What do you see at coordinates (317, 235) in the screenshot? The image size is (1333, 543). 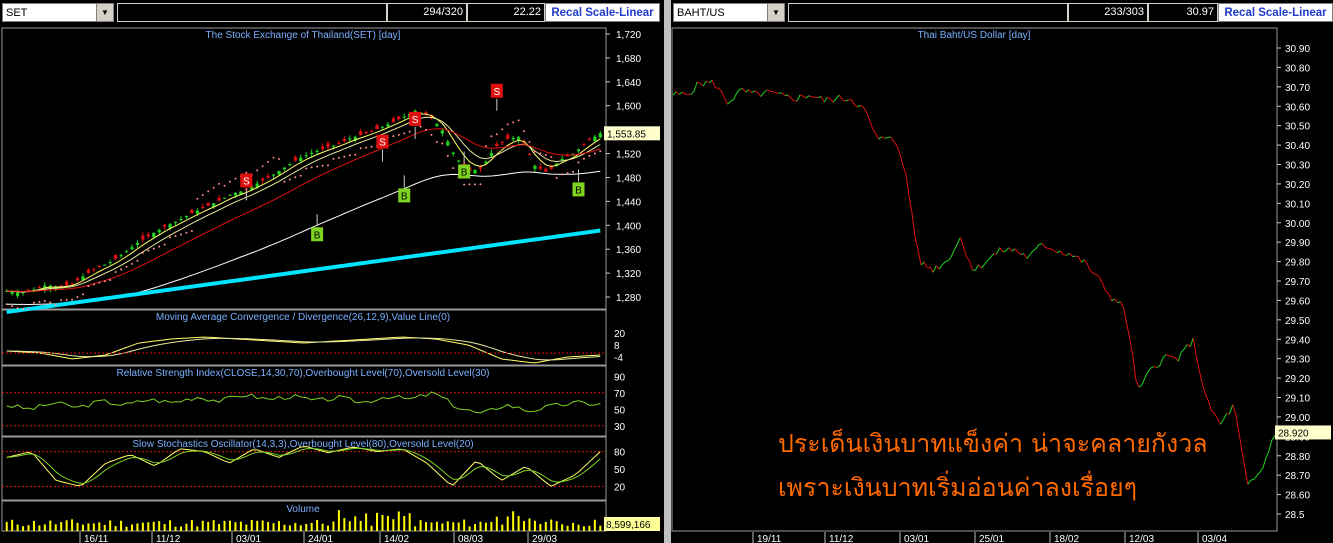 I see `signal-label: B` at bounding box center [317, 235].